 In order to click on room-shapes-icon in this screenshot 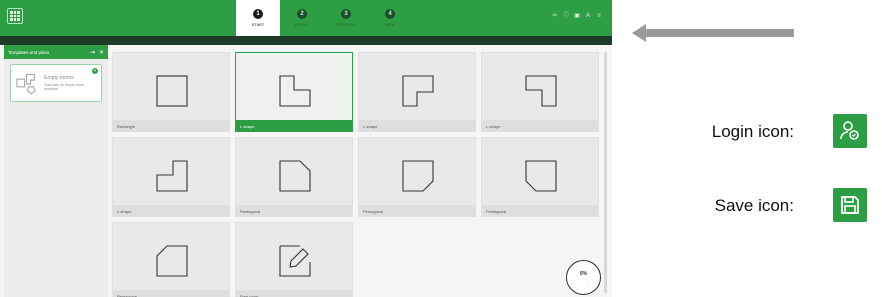, I will do `click(26, 84)`.